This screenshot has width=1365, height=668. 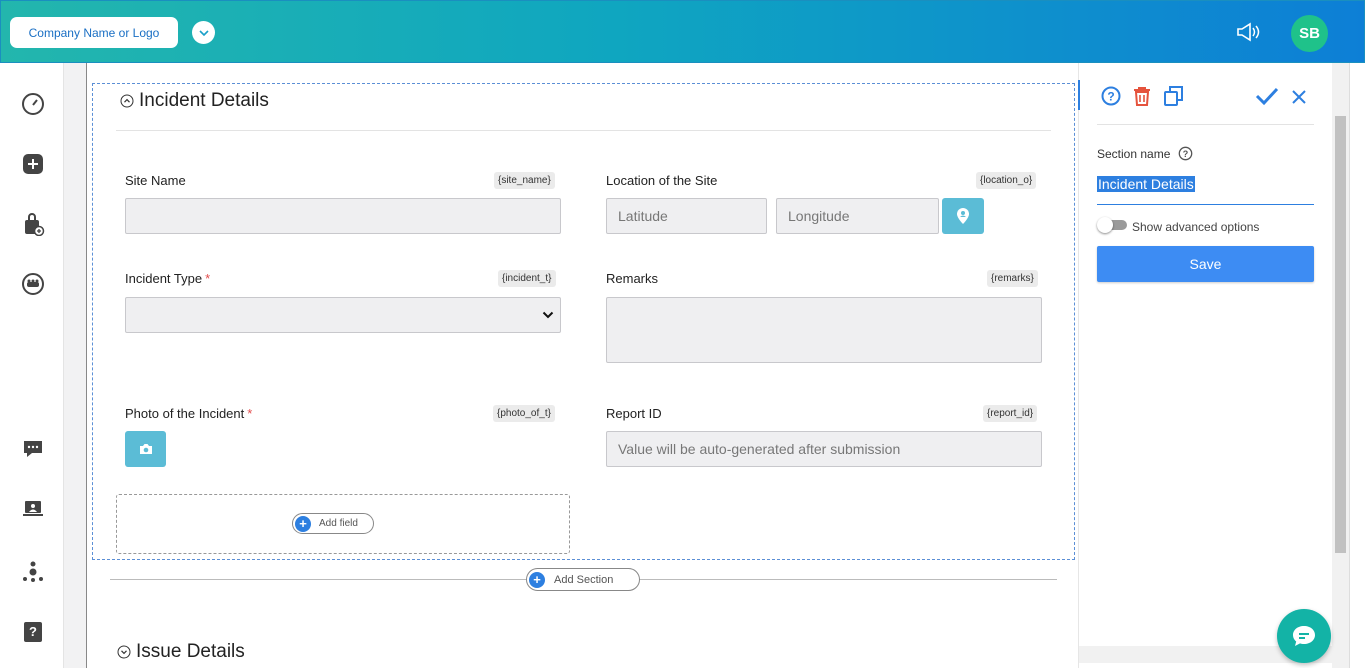 I want to click on report-id-label: Report ID, so click(x=634, y=413).